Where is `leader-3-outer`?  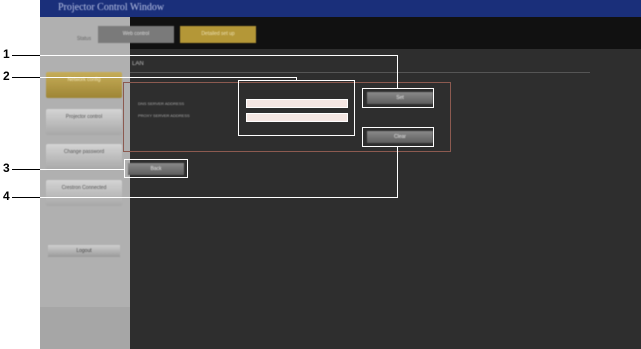 leader-3-outer is located at coordinates (26, 169).